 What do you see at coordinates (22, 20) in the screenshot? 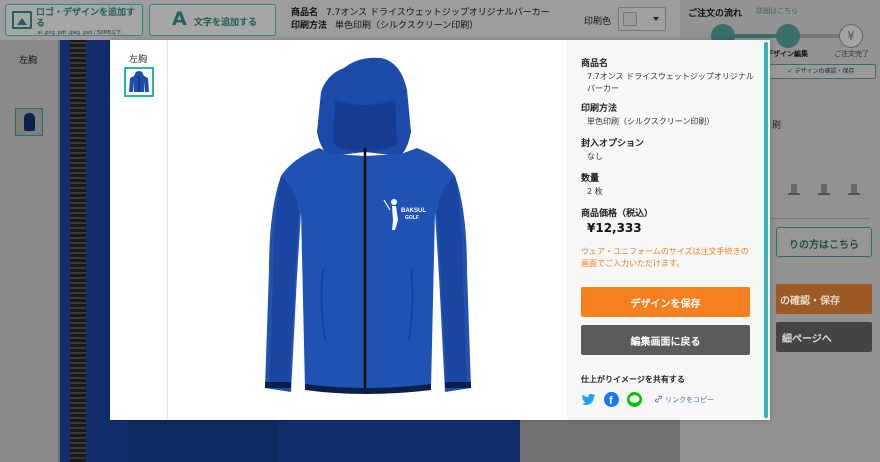
I see `image-icon` at bounding box center [22, 20].